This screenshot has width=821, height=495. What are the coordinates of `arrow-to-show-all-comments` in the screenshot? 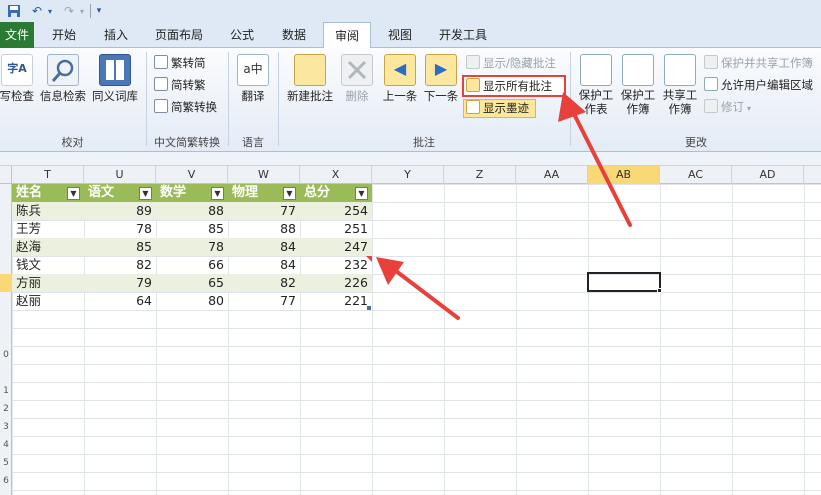 It's located at (595, 159).